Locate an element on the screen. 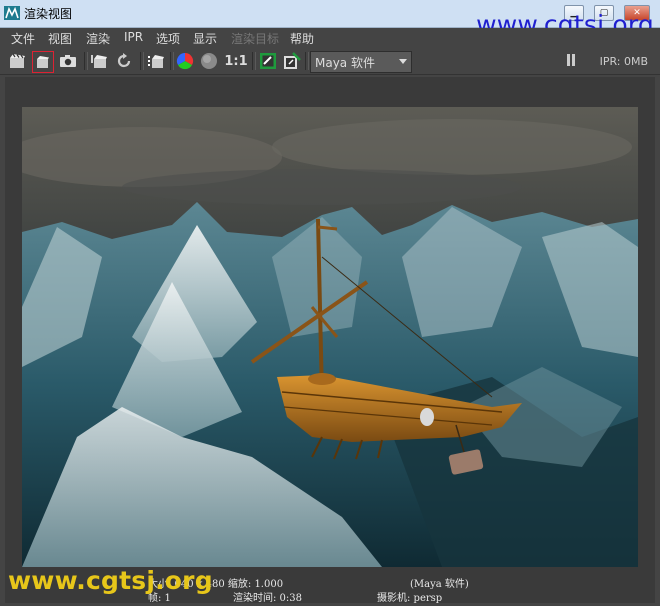 Image resolution: width=660 pixels, height=606 pixels. maya-app-icon is located at coordinates (12, 13).